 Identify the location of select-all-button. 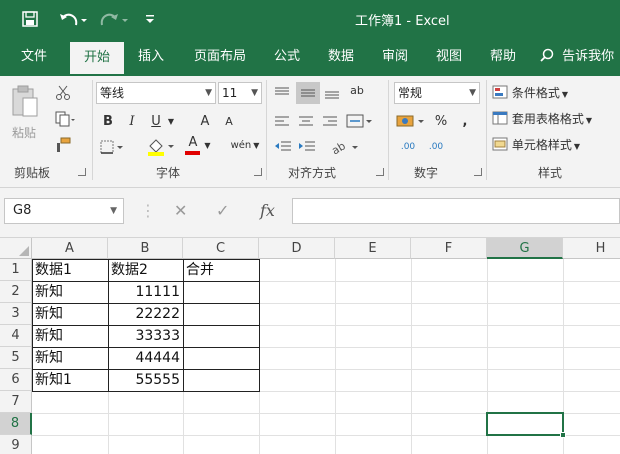
(16, 248).